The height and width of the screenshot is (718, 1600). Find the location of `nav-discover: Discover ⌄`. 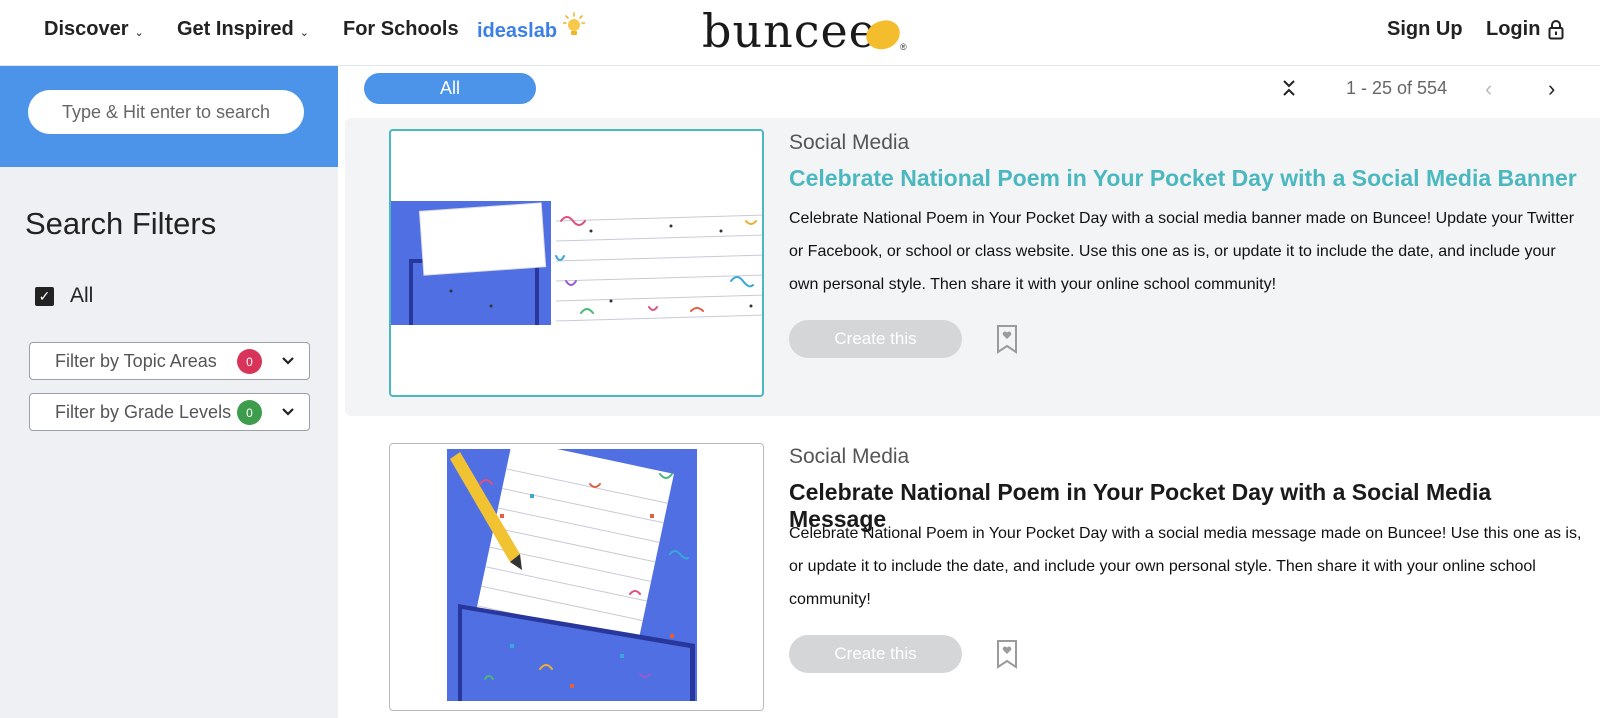

nav-discover: Discover ⌄ is located at coordinates (94, 29).